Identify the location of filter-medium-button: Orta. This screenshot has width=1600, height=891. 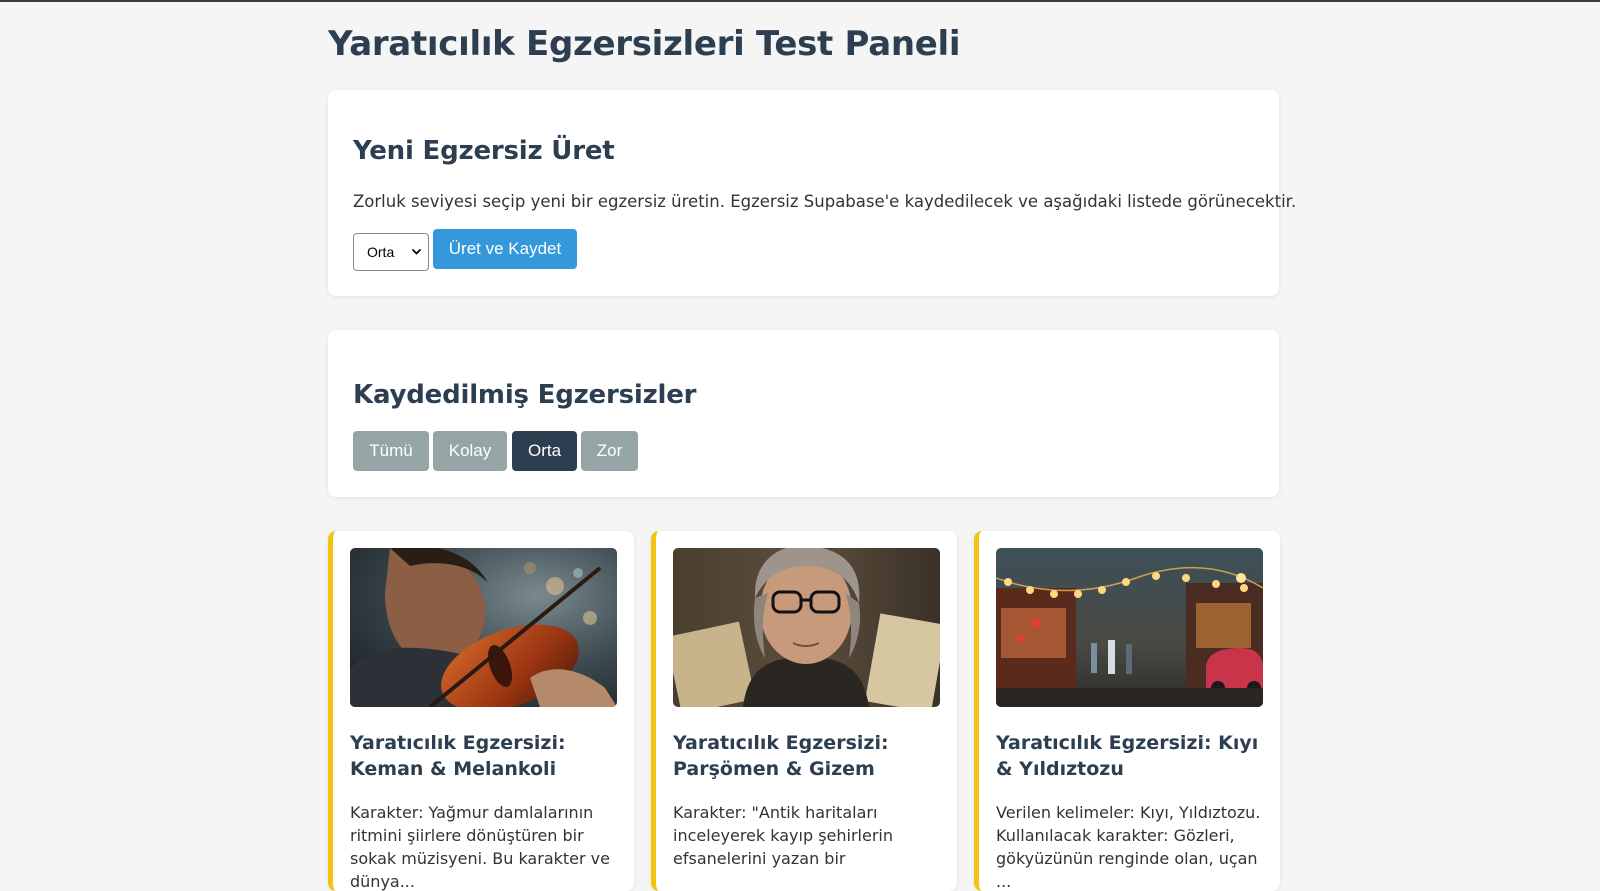
(544, 451).